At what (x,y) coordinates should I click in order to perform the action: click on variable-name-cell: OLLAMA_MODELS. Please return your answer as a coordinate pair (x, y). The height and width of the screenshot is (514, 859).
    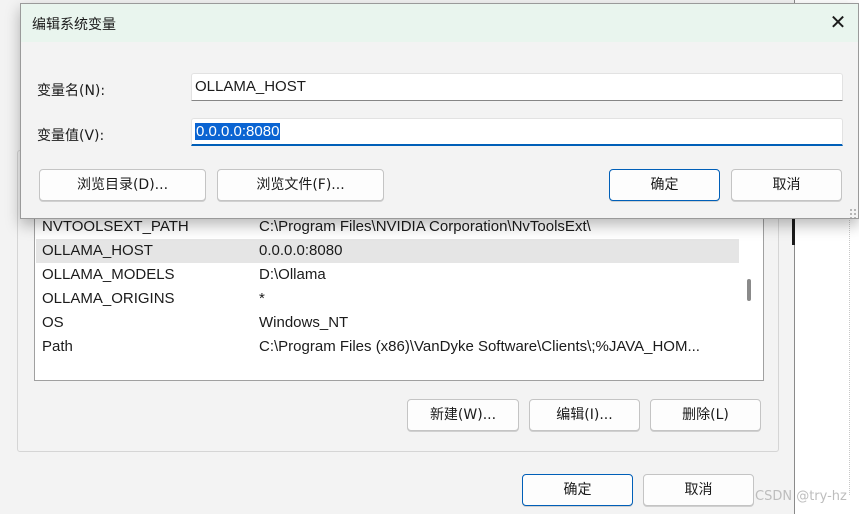
    Looking at the image, I should click on (108, 274).